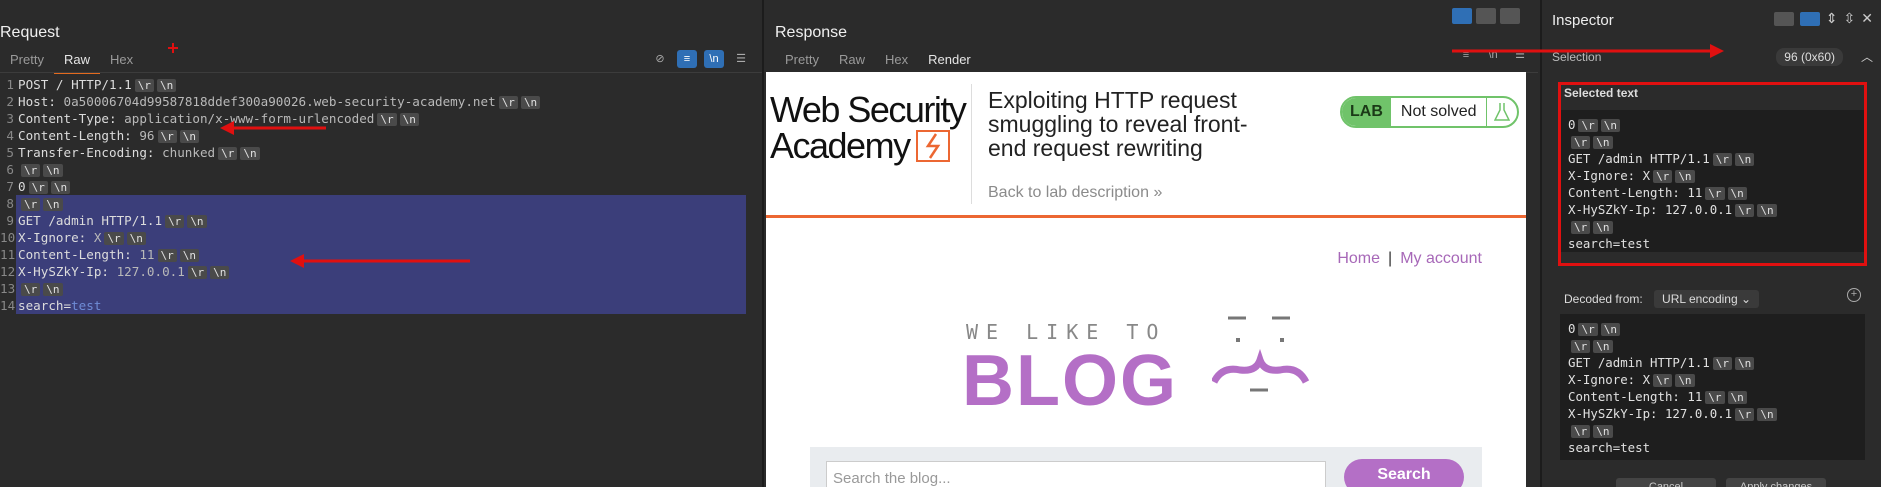 This screenshot has width=1881, height=487. I want to click on arrow-content-length, so click(273, 128).